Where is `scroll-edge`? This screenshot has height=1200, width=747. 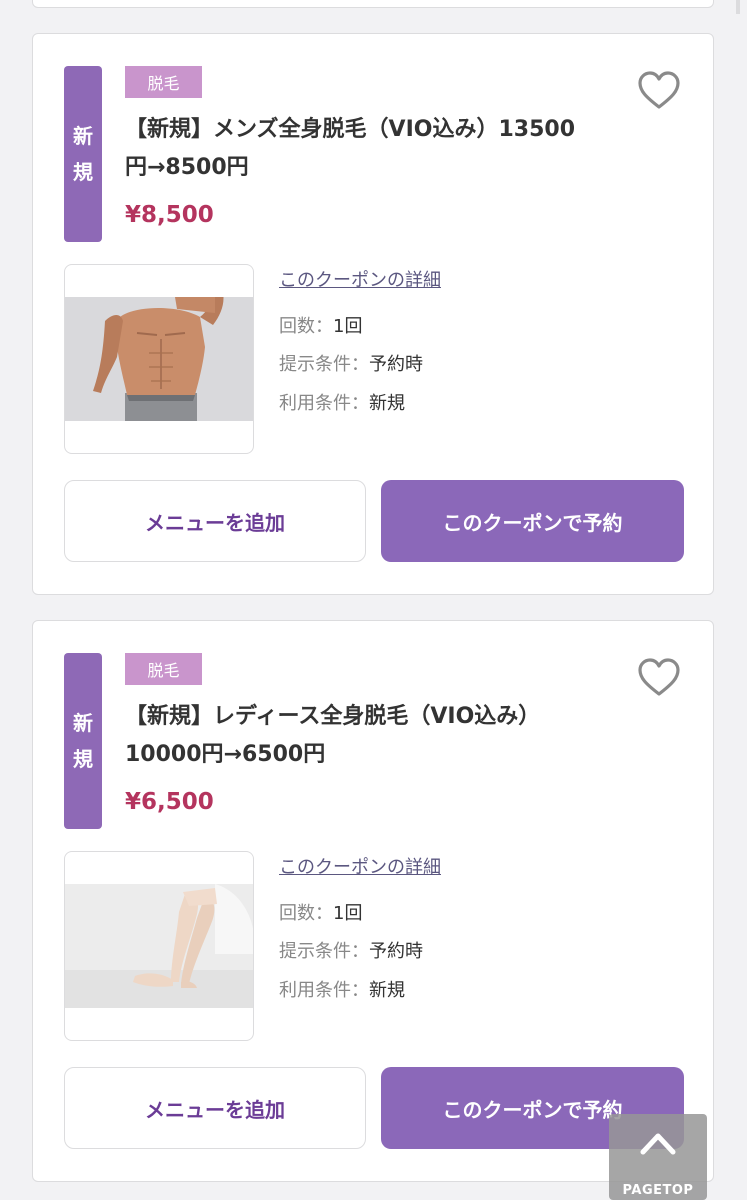
scroll-edge is located at coordinates (738, 7).